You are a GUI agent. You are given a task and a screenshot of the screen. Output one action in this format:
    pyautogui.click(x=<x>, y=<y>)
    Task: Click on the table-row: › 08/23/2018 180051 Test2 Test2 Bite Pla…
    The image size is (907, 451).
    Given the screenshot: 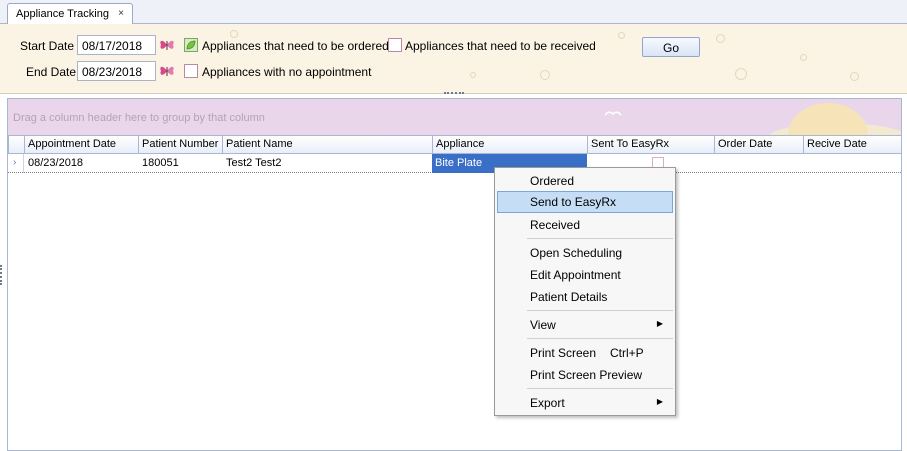 What is the action you would take?
    pyautogui.click(x=454, y=163)
    